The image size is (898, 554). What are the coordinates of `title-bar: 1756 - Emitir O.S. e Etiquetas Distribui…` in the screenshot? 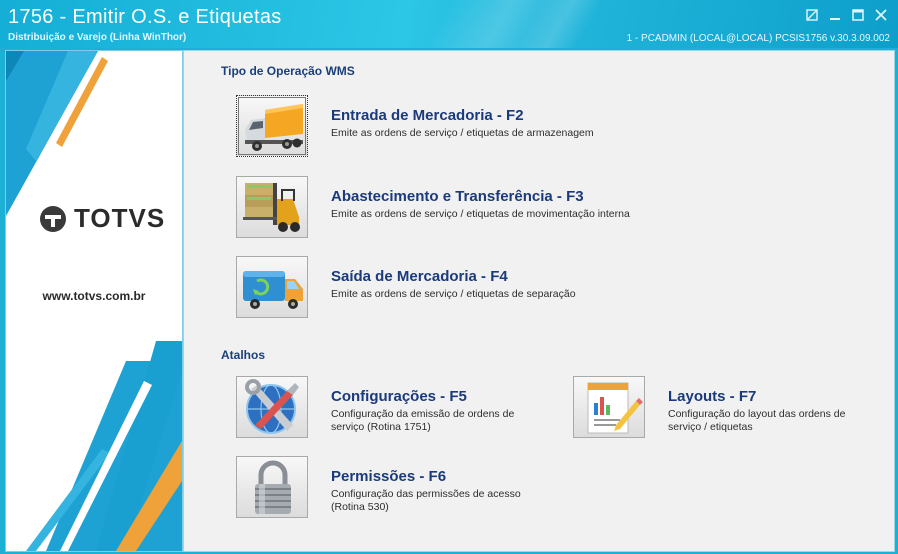 It's located at (449, 24).